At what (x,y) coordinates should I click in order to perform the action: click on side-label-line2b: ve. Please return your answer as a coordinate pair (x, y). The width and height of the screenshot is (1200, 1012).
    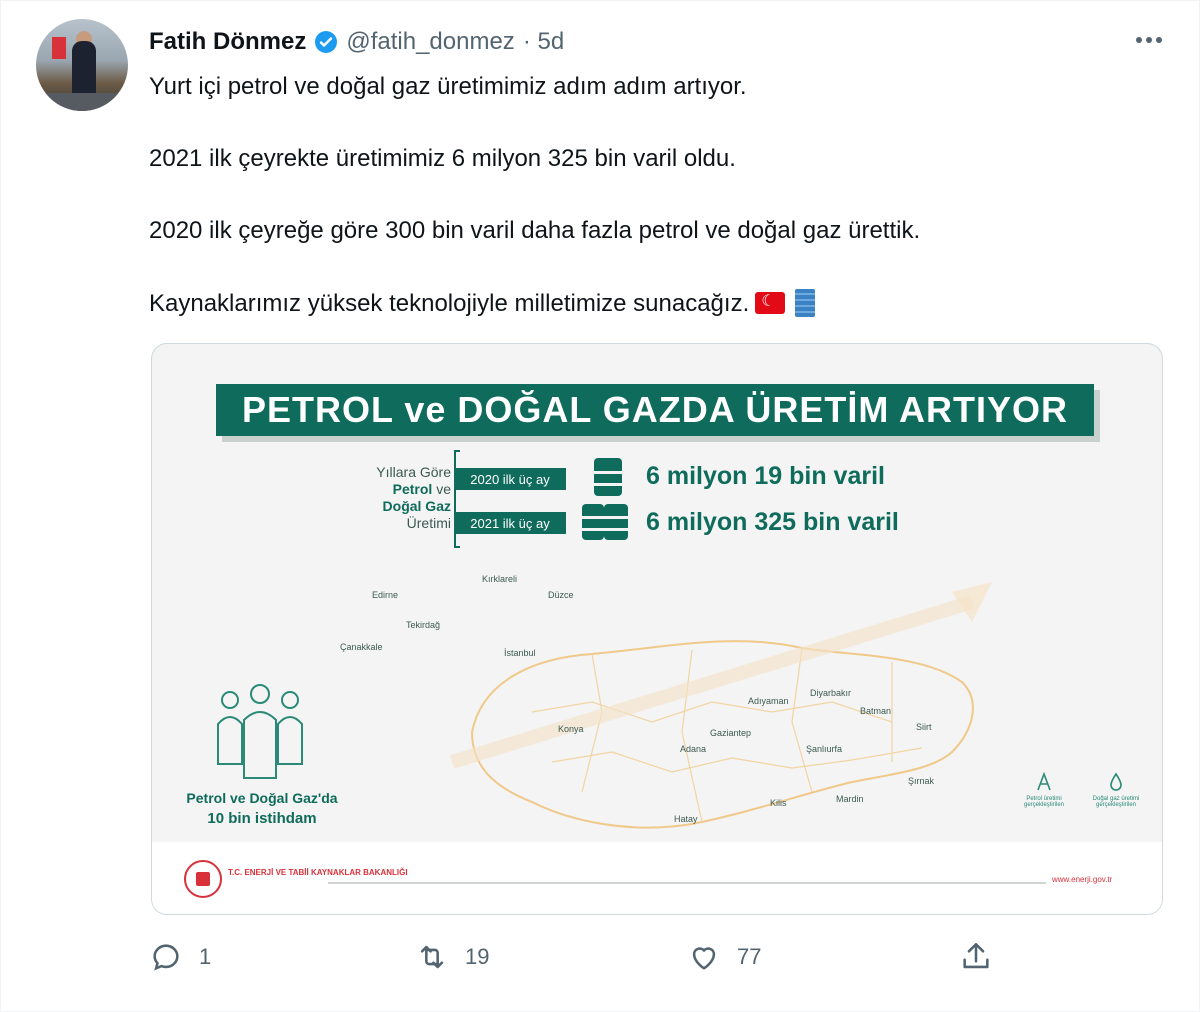
    Looking at the image, I should click on (443, 489).